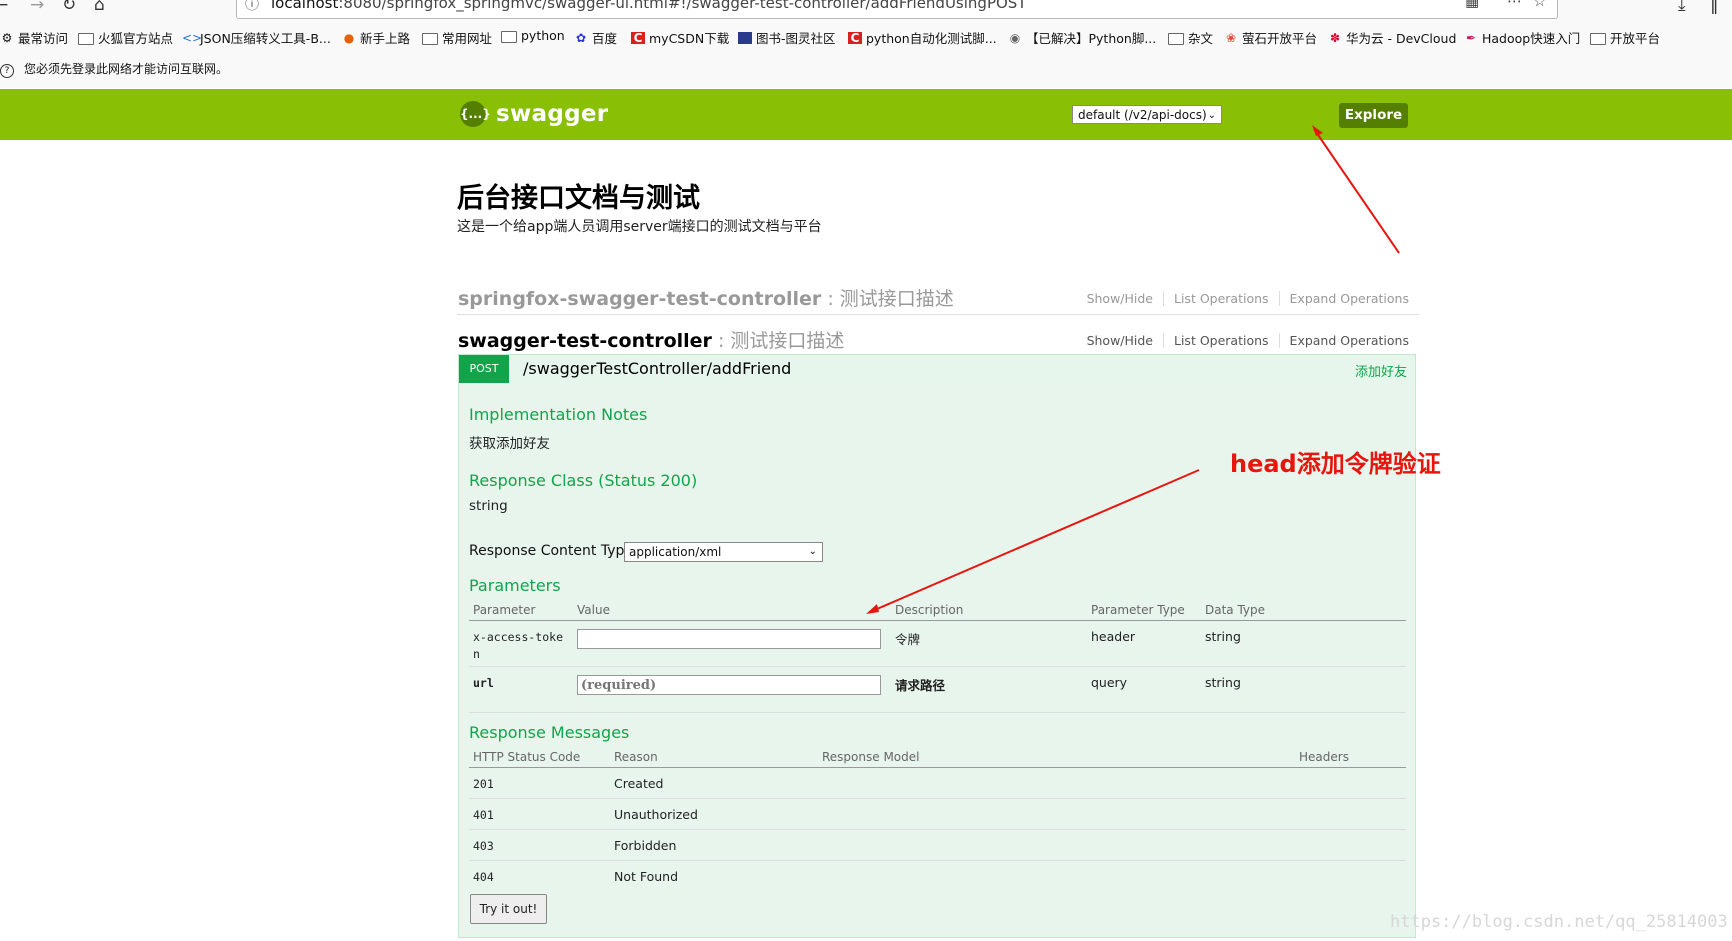 The image size is (1732, 941). I want to click on annotation-text: head添加令牌验证, so click(1335, 464).